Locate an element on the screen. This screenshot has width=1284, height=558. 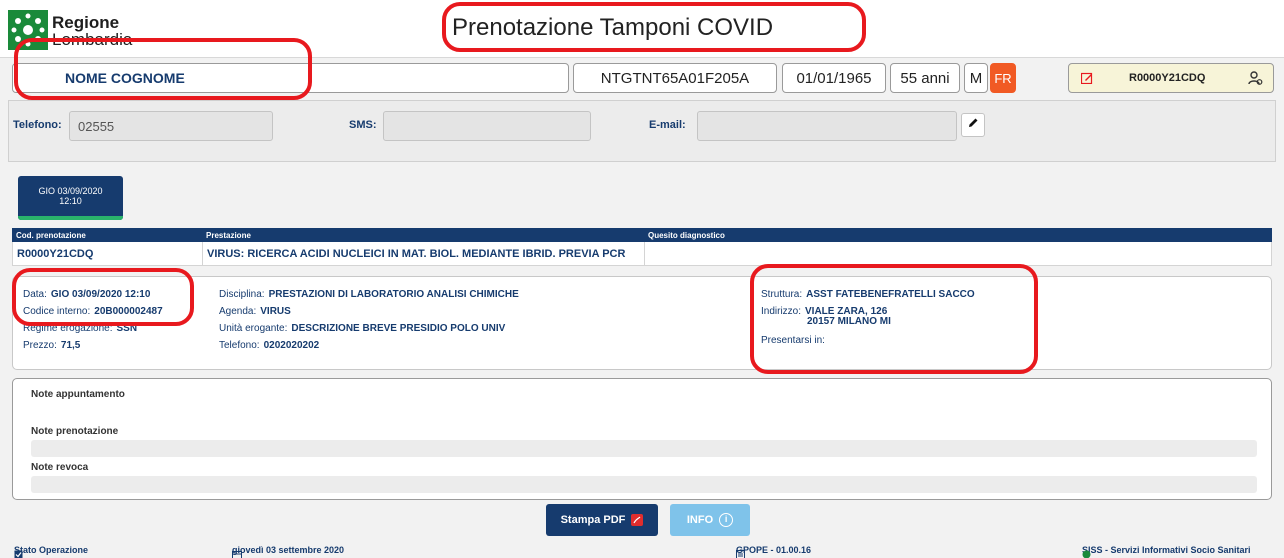
patient-age: 55 anni is located at coordinates (925, 78).